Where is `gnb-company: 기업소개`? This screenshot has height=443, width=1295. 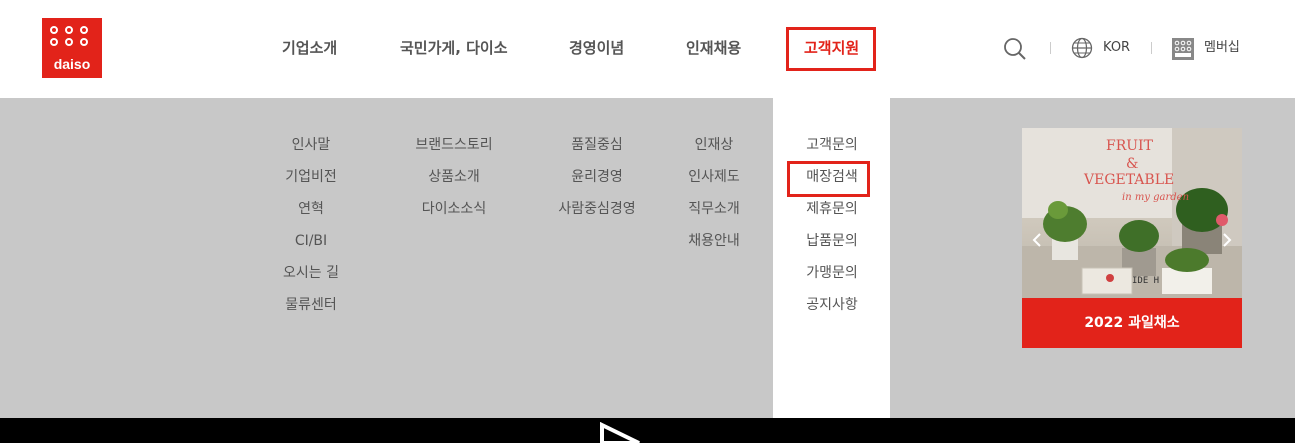 gnb-company: 기업소개 is located at coordinates (309, 48).